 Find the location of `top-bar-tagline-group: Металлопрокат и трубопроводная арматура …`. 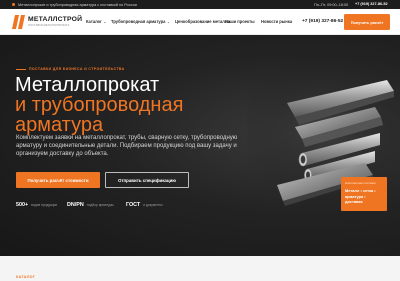

top-bar-tagline-group: Металлопрокат и трубопроводная арматура … is located at coordinates (74, 5).